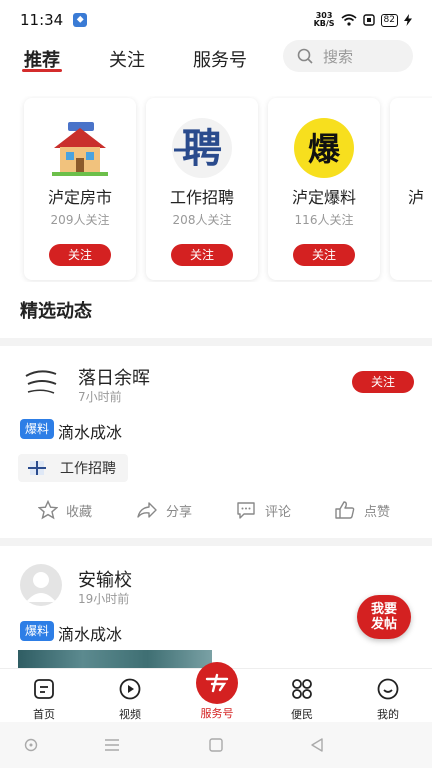 The width and height of the screenshot is (432, 768). I want to click on tab-following: 关注, so click(127, 59).